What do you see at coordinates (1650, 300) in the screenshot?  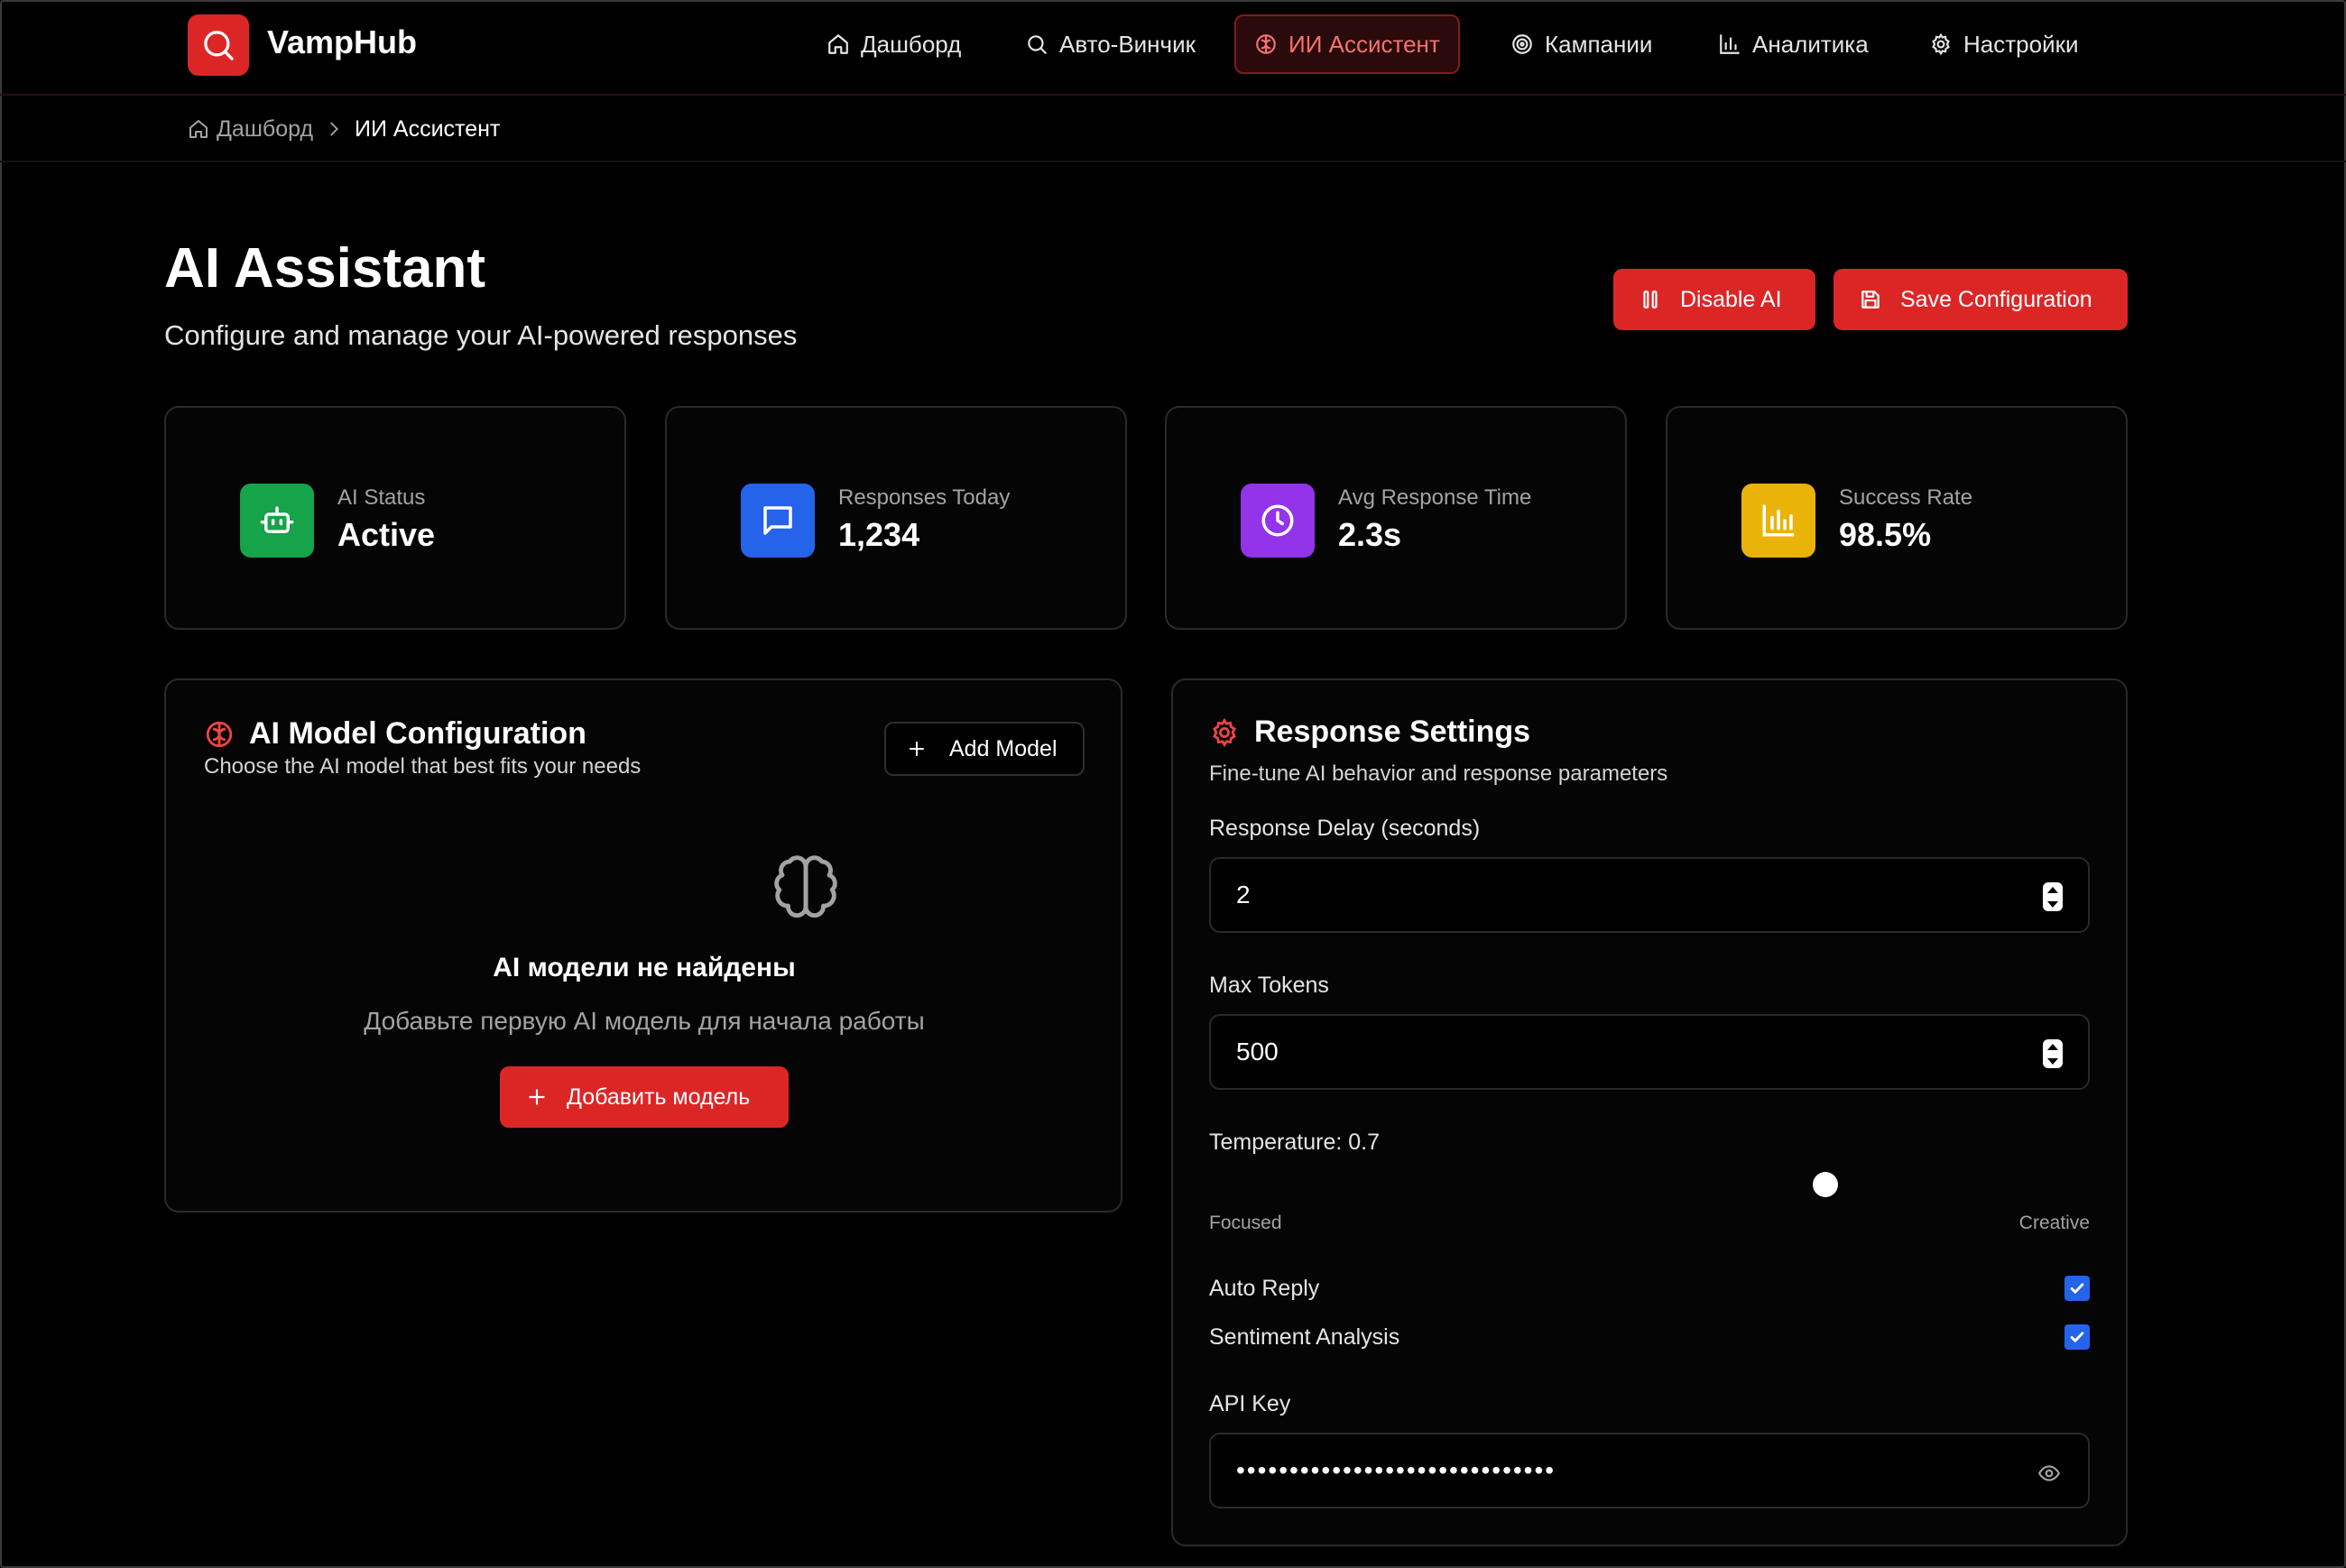 I see `pause-icon` at bounding box center [1650, 300].